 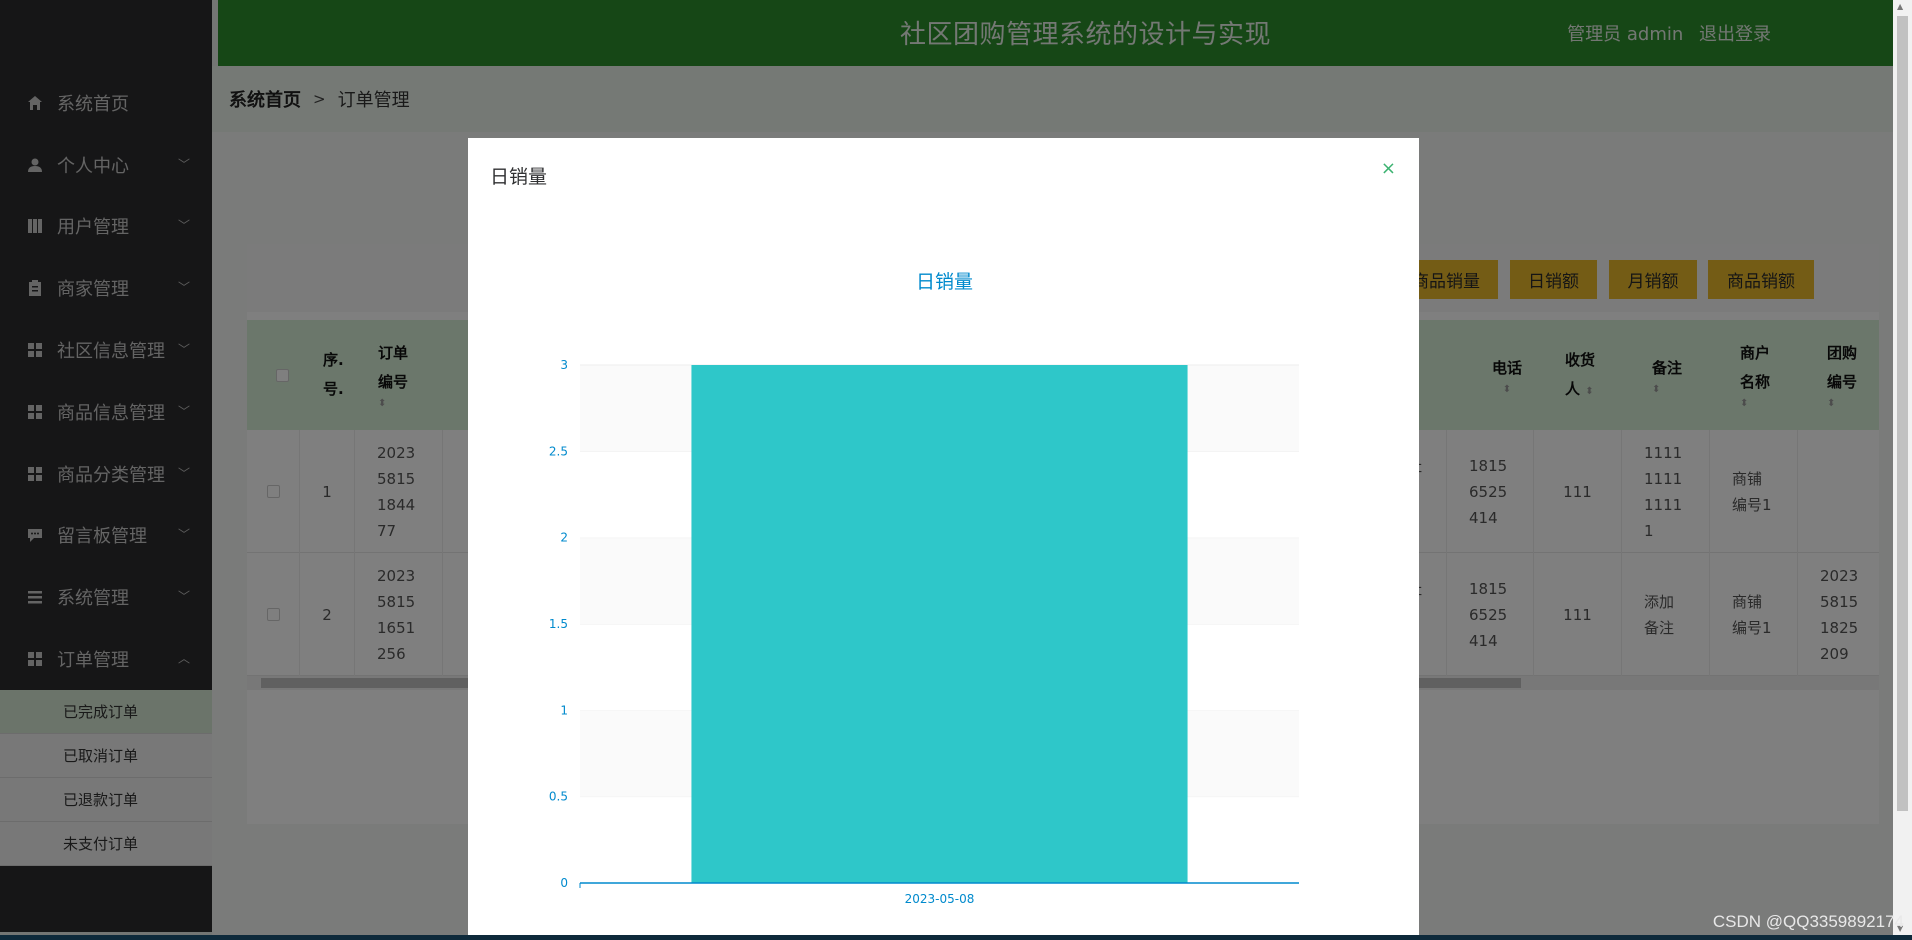 I want to click on dialog-title: 日销量, so click(x=519, y=177).